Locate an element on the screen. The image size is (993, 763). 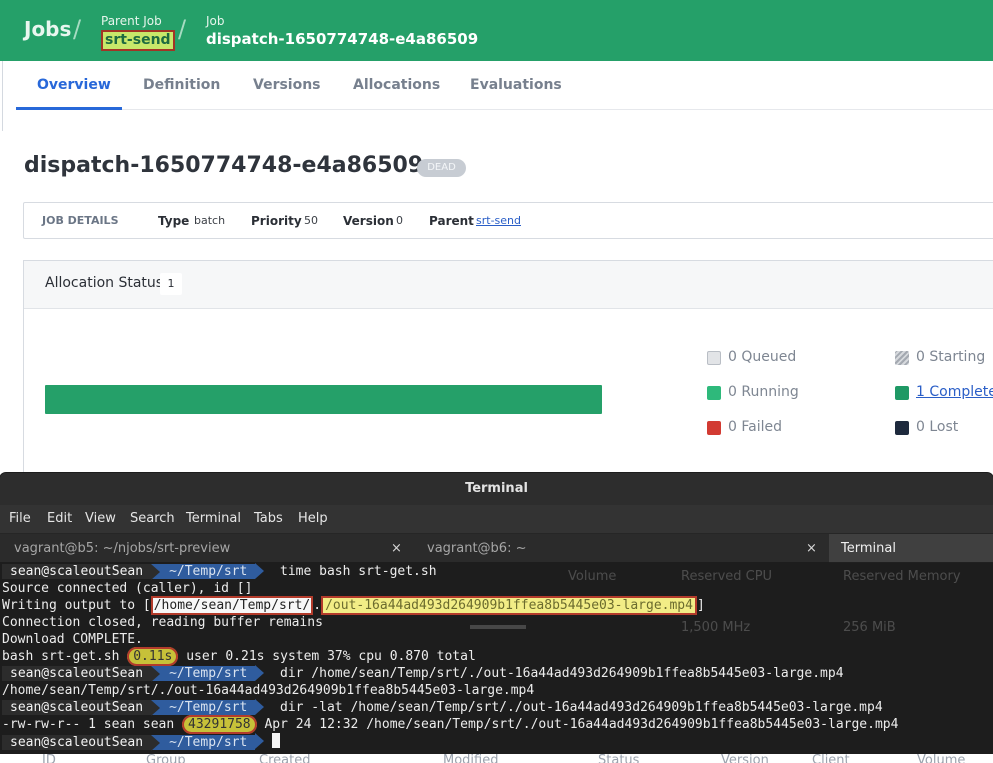
queued-swatch is located at coordinates (714, 358).